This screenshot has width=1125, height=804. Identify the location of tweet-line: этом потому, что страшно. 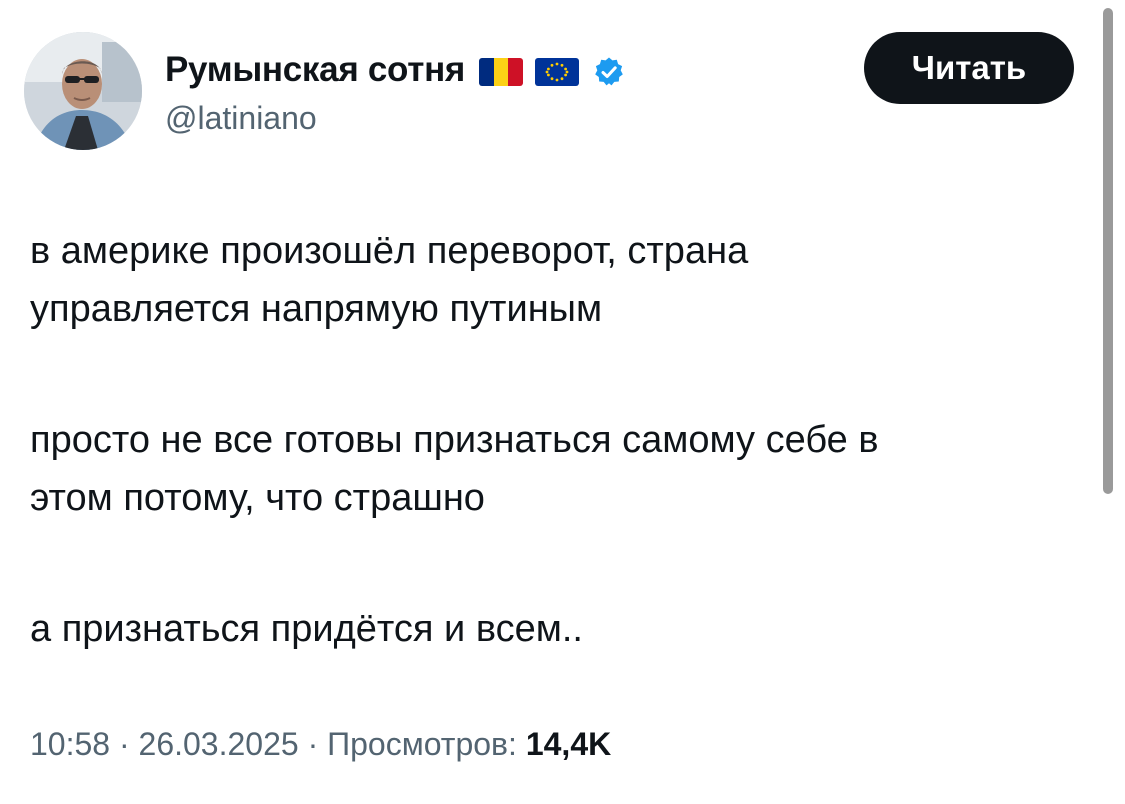
(257, 498).